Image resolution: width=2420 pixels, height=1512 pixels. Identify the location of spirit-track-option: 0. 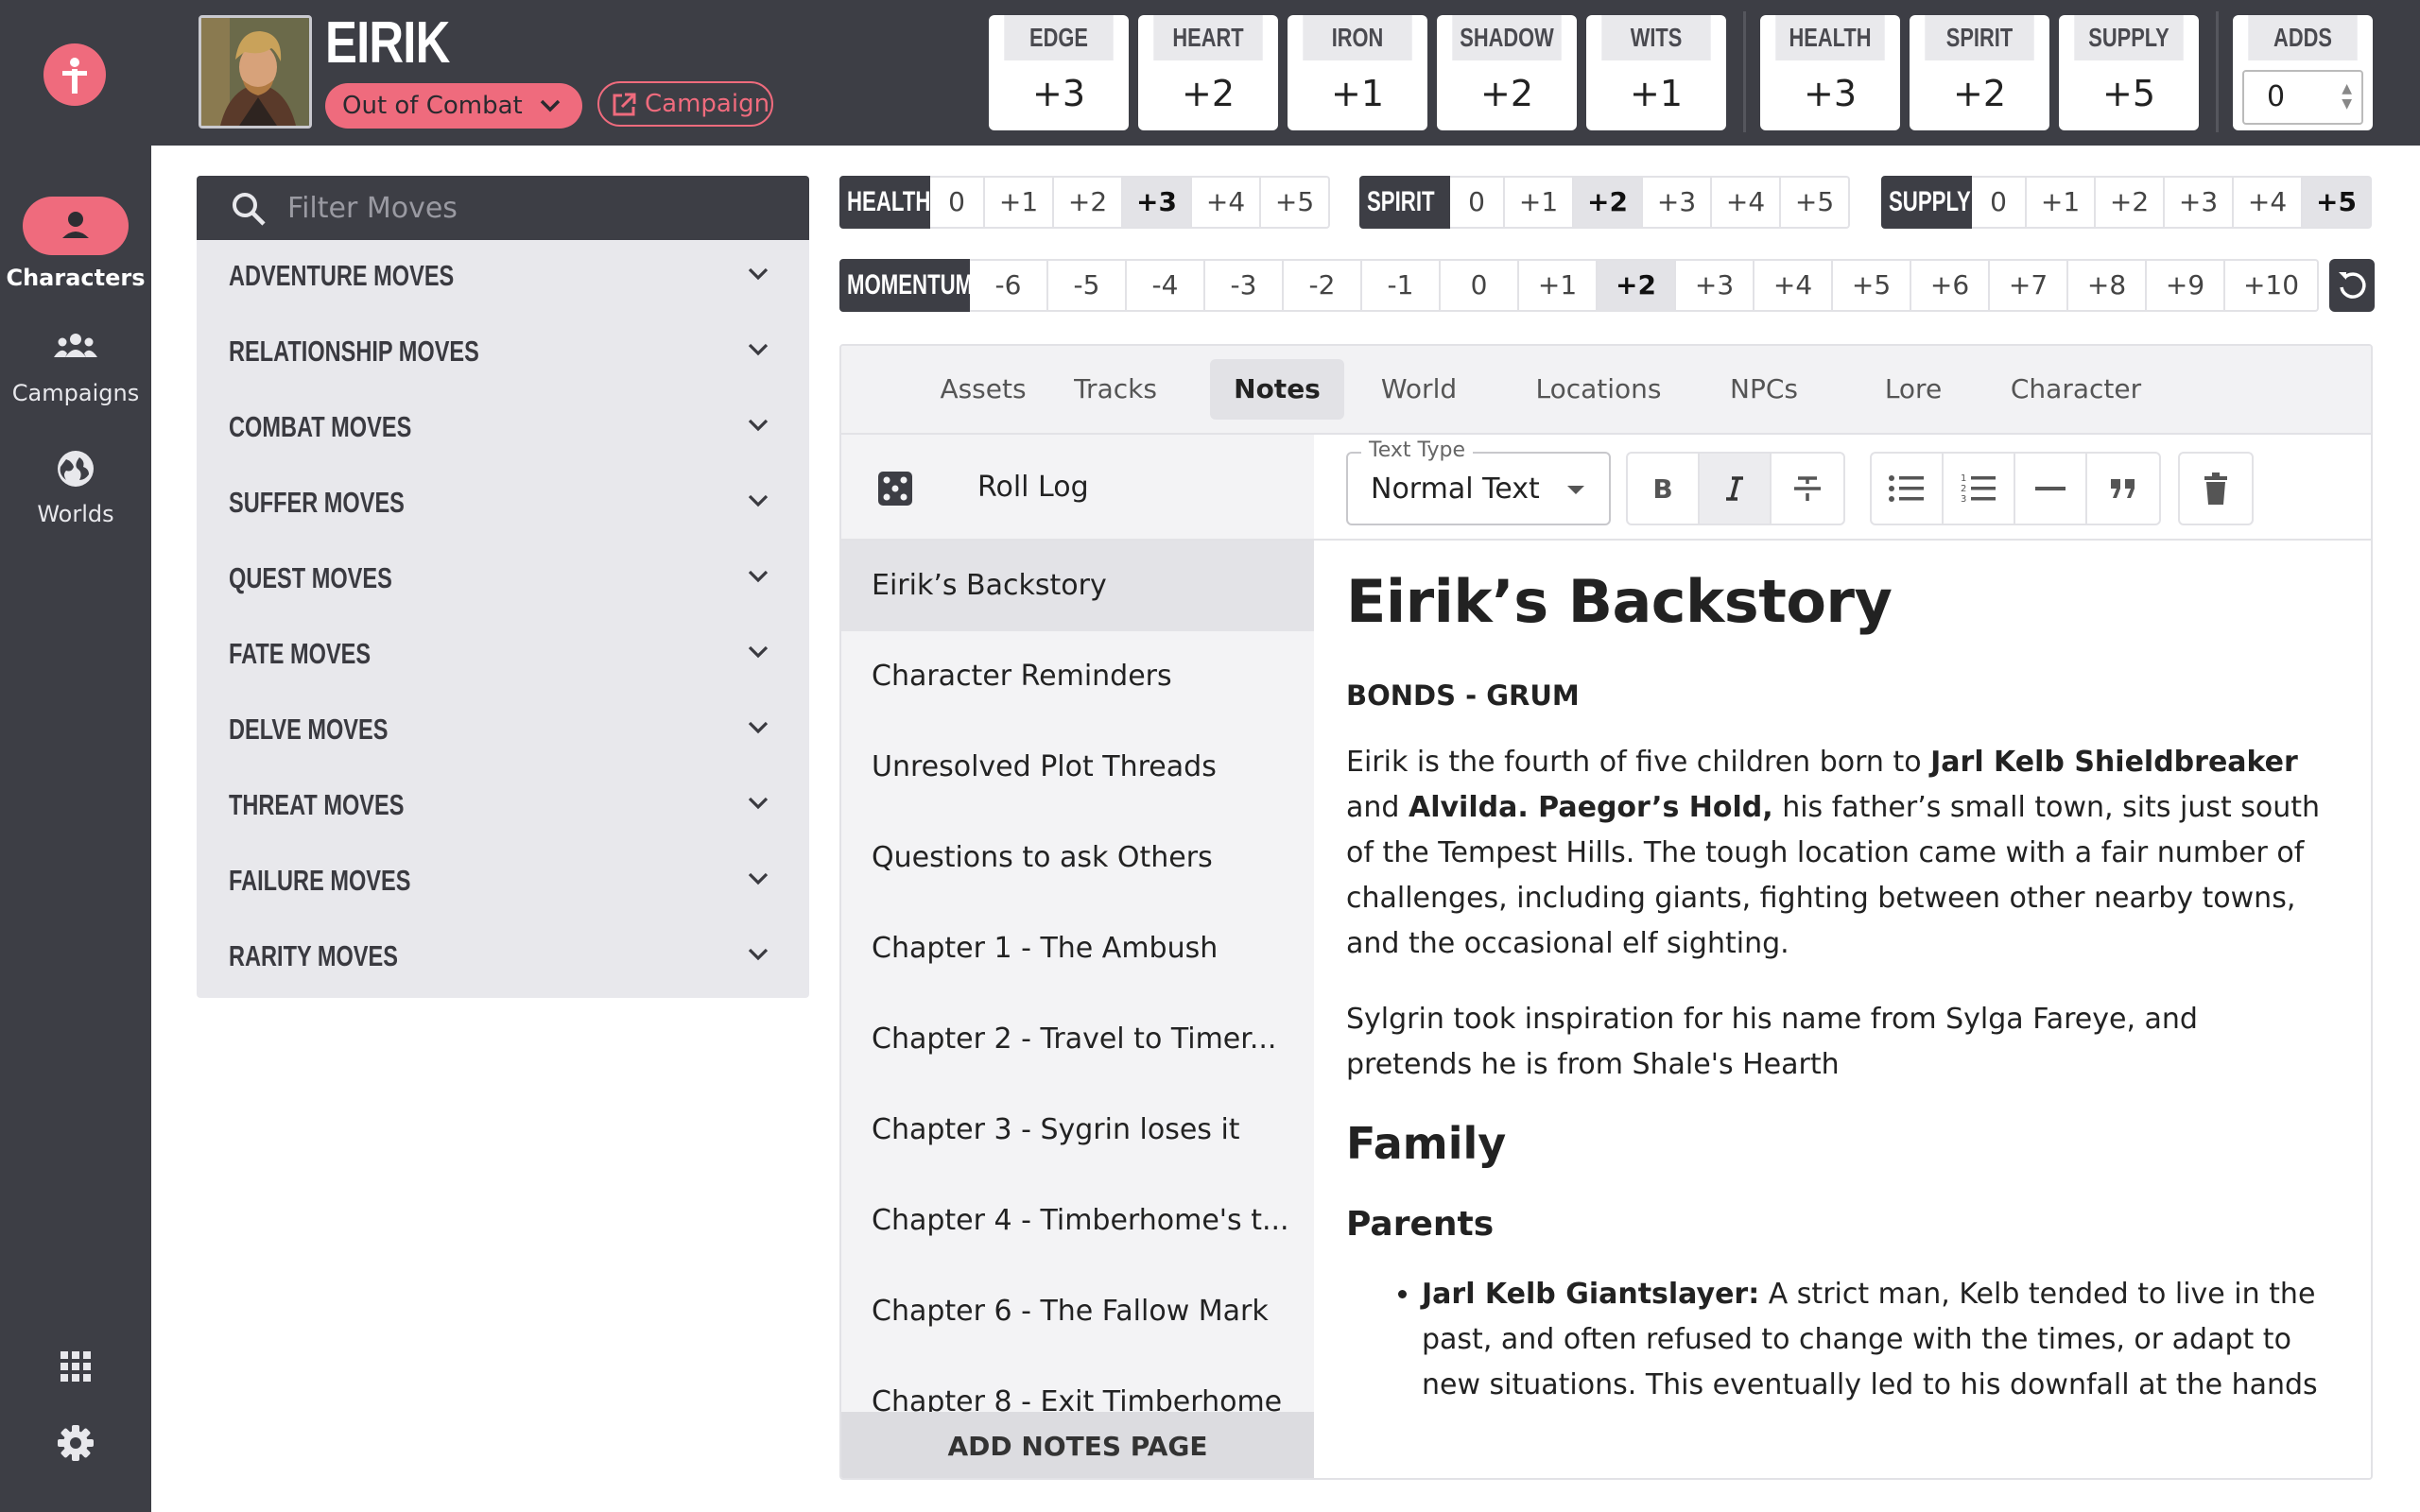
(1477, 202).